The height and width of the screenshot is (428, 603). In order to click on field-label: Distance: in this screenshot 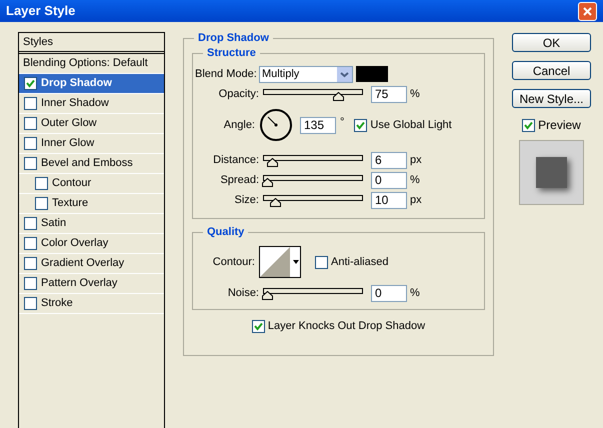, I will do `click(236, 160)`.